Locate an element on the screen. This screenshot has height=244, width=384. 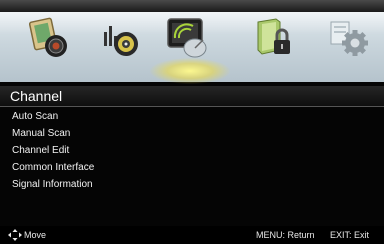
tab-setup is located at coordinates (350, 39).